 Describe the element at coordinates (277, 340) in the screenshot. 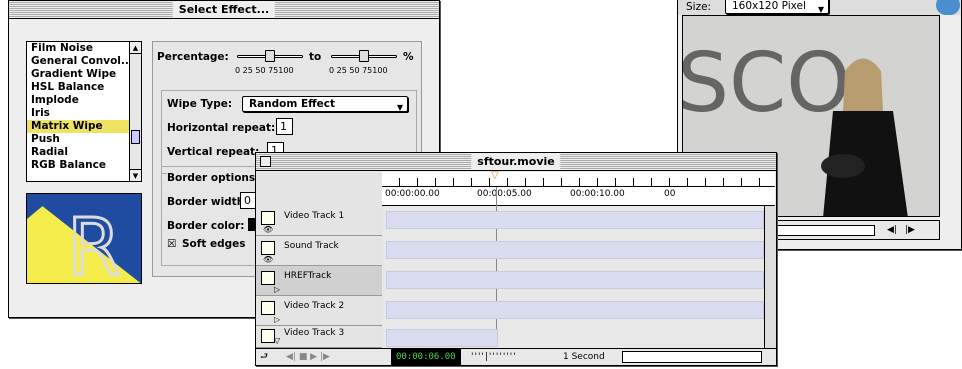

I see `collapse-triangle-icon: ▽` at that location.